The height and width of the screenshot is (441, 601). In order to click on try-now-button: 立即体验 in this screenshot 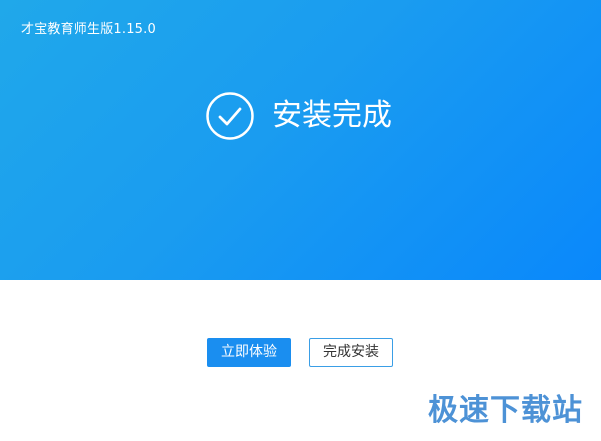, I will do `click(249, 352)`.